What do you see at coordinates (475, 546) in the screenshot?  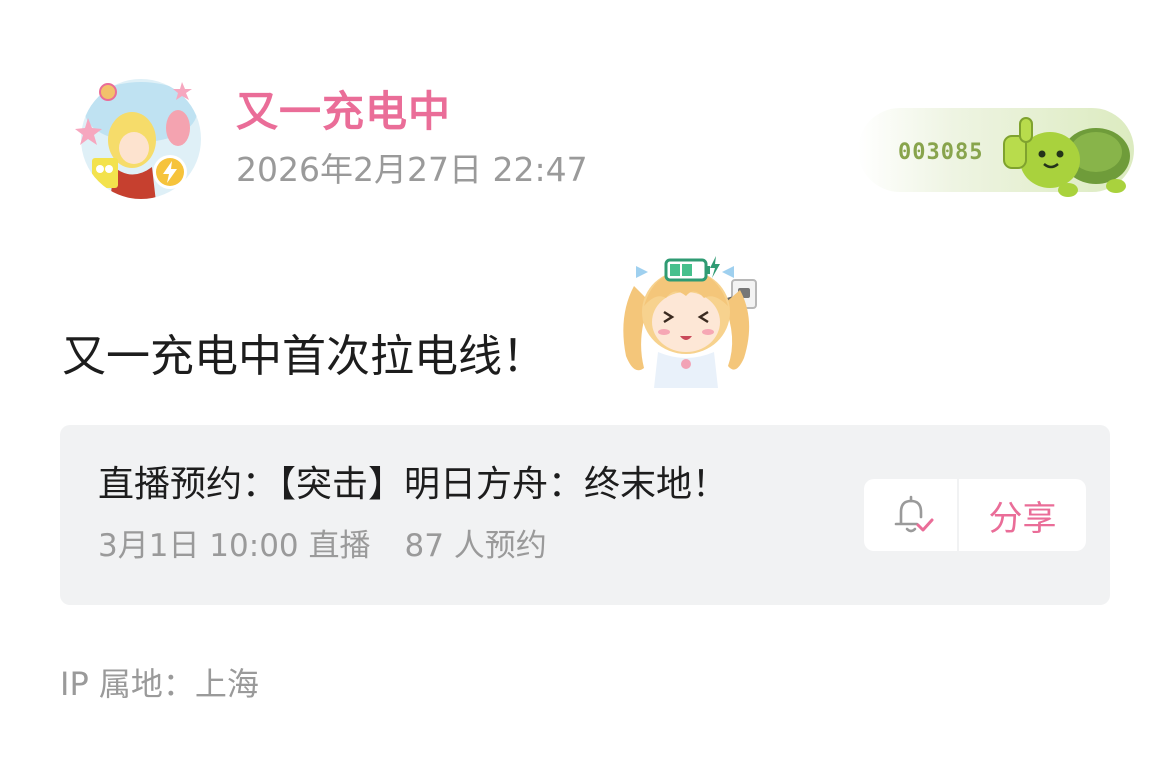 I see `reservation-count: 87 人预约` at bounding box center [475, 546].